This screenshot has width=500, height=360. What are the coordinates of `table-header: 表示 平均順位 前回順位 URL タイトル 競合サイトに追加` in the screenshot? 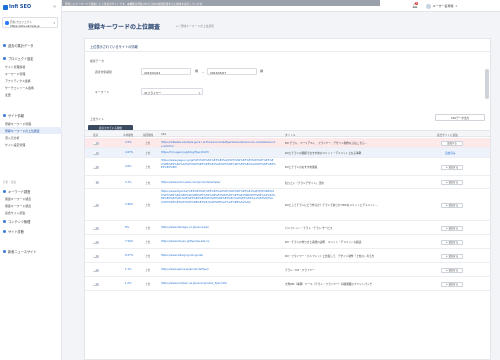 It's located at (287, 133).